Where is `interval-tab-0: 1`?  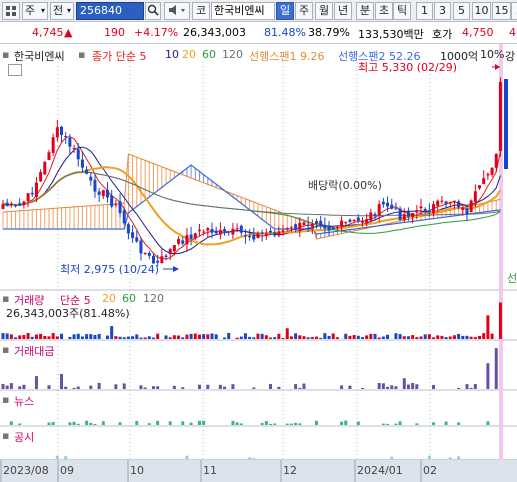 interval-tab-0: 1 is located at coordinates (424, 11).